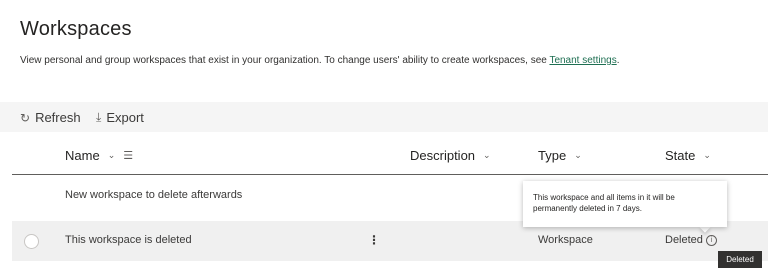 Image resolution: width=768 pixels, height=277 pixels. Describe the element at coordinates (128, 240) in the screenshot. I see `workspace-name: This workspace is deleted` at that location.